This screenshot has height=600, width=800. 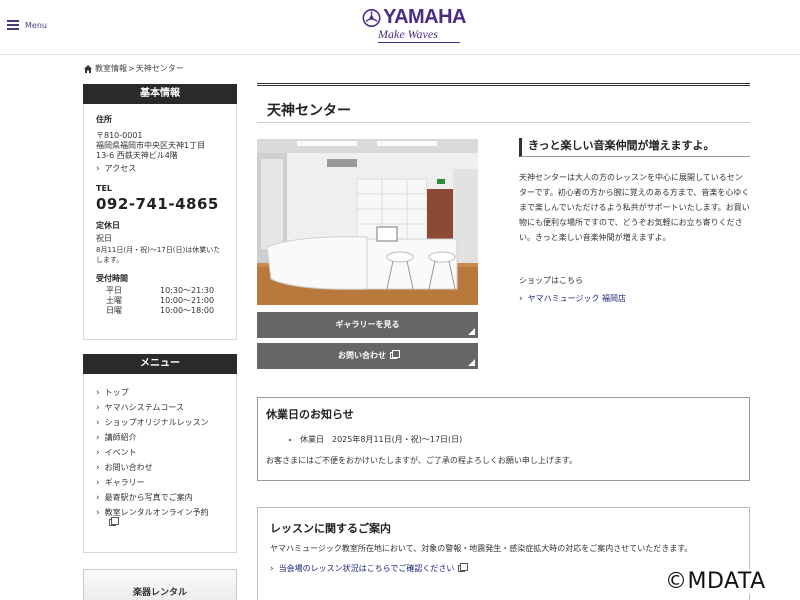 I want to click on watermark: ©MDATA, so click(x=715, y=581).